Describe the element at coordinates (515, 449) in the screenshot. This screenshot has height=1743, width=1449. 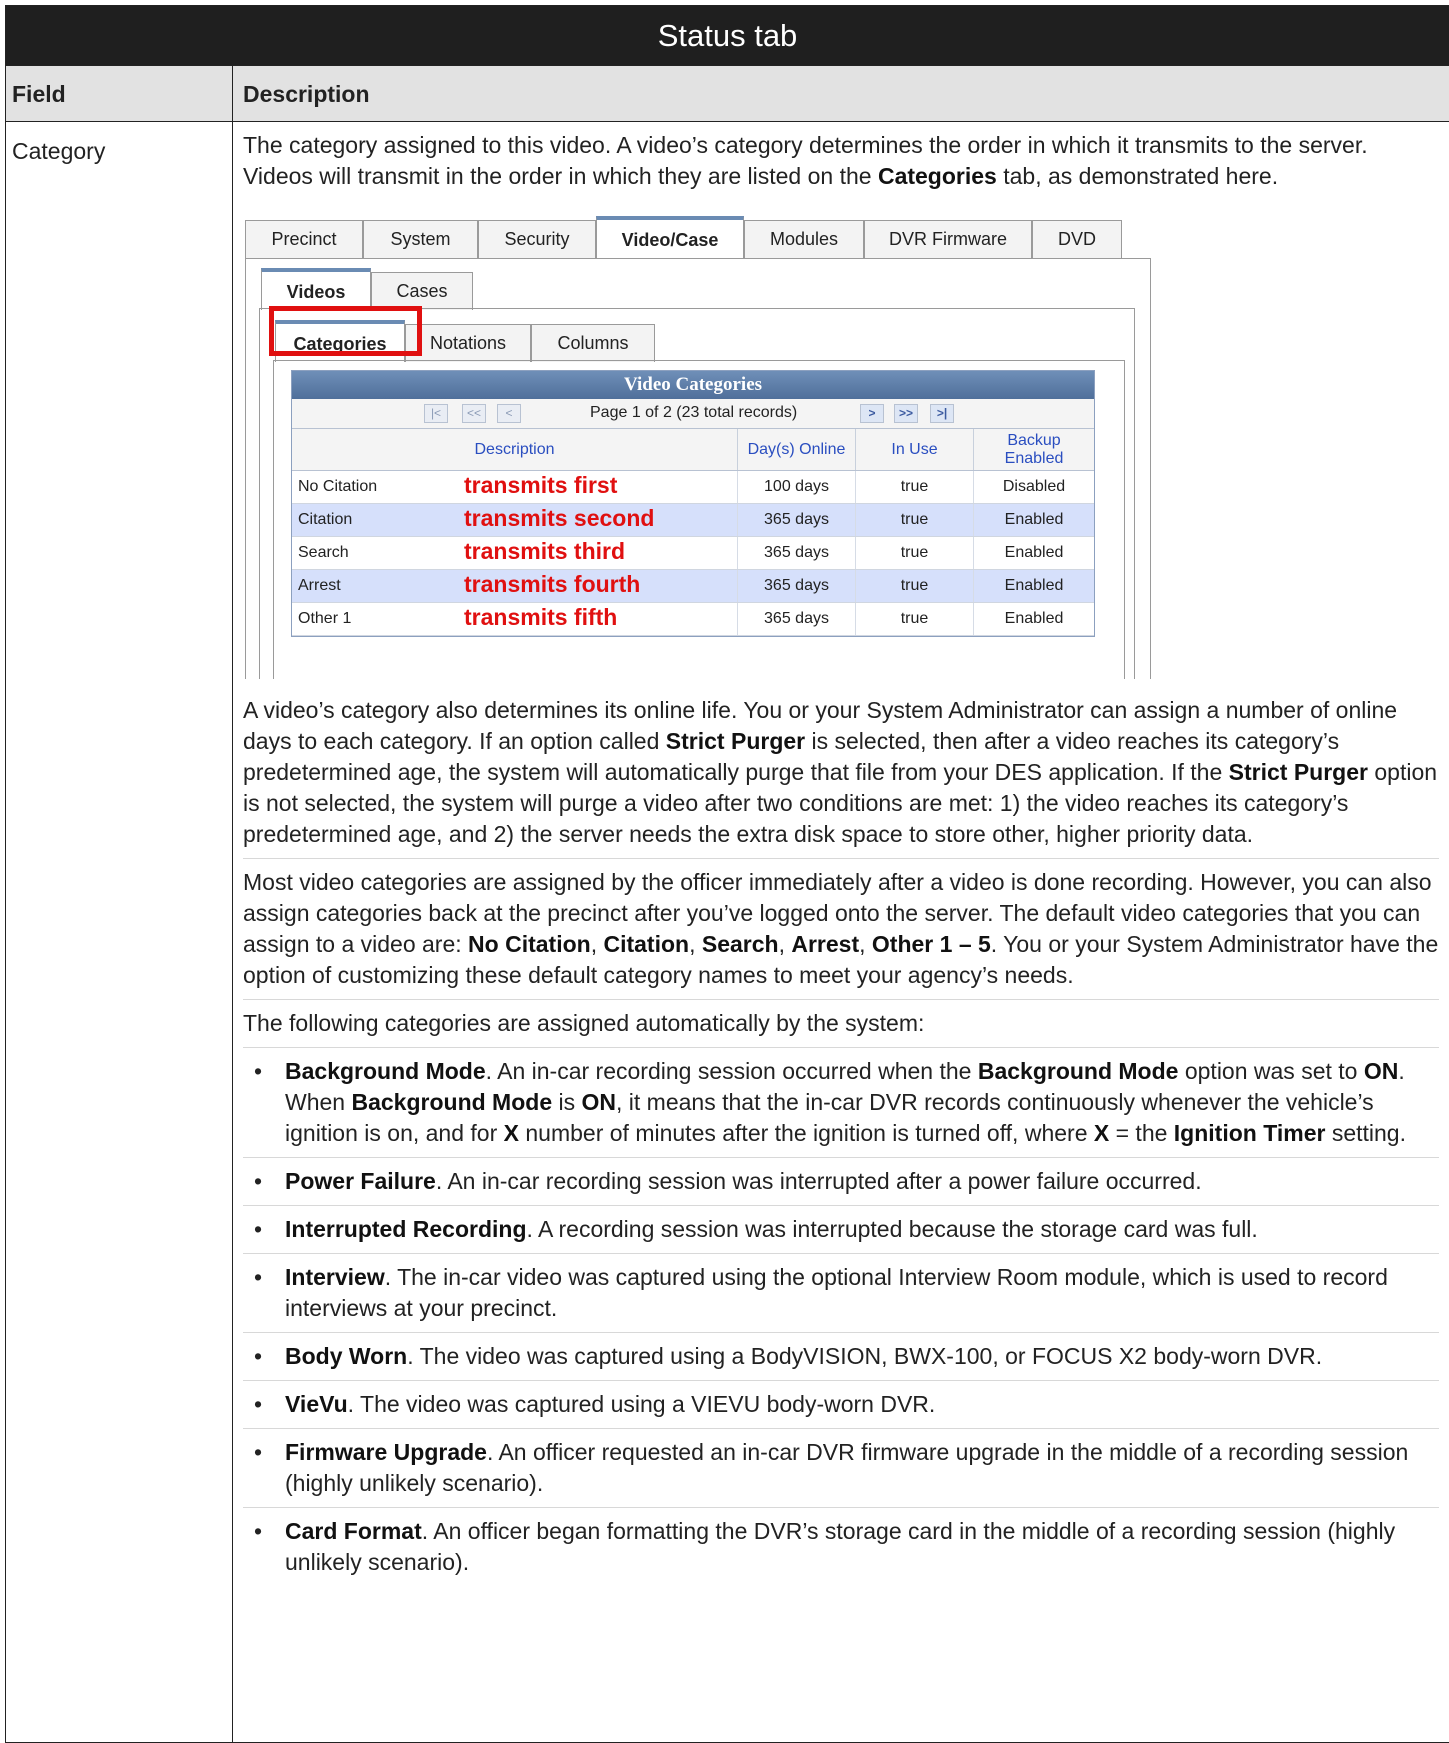
I see `col-description: Description` at that location.